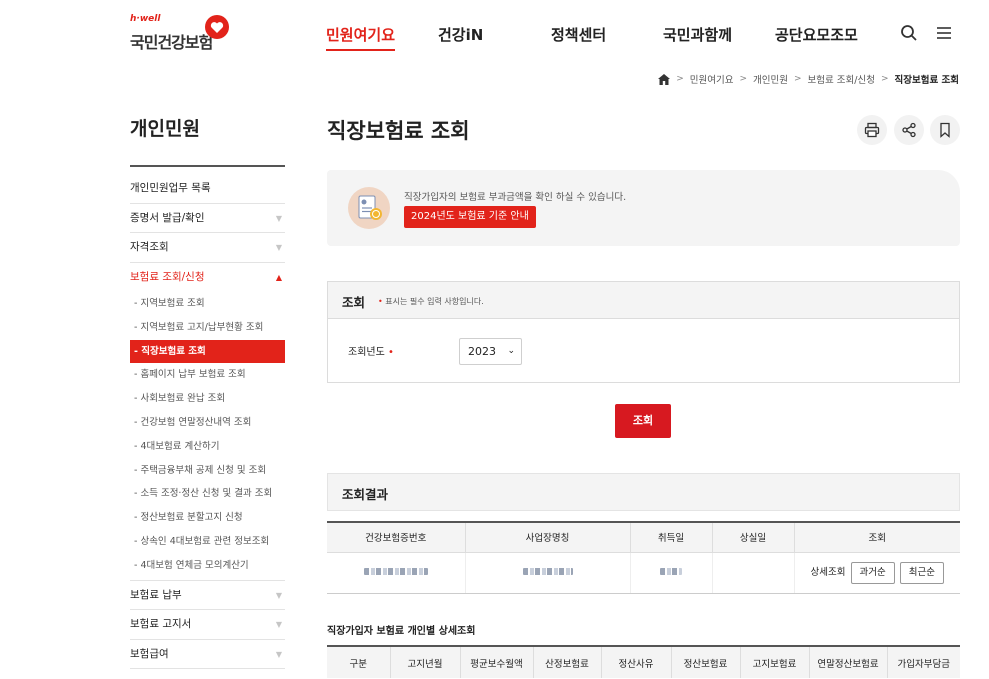 This screenshot has width=989, height=679. Describe the element at coordinates (923, 662) in the screenshot. I see `column-header: 가입자부담금` at that location.